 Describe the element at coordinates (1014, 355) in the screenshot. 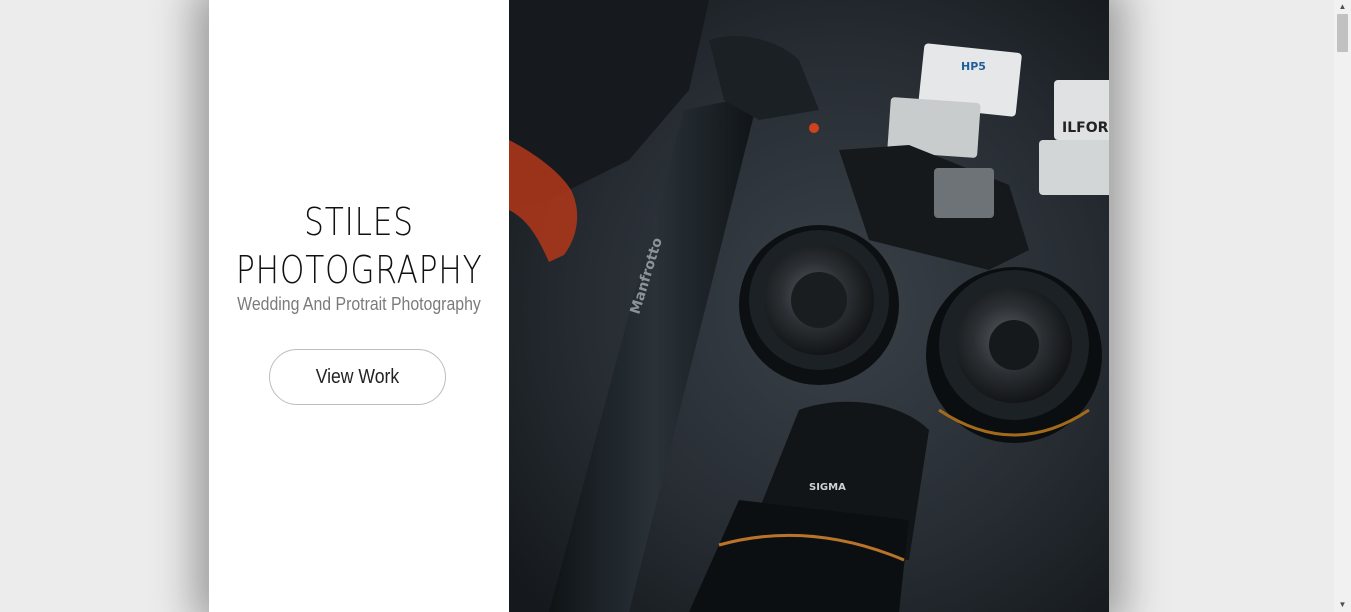

I see `lens-right-shape` at that location.